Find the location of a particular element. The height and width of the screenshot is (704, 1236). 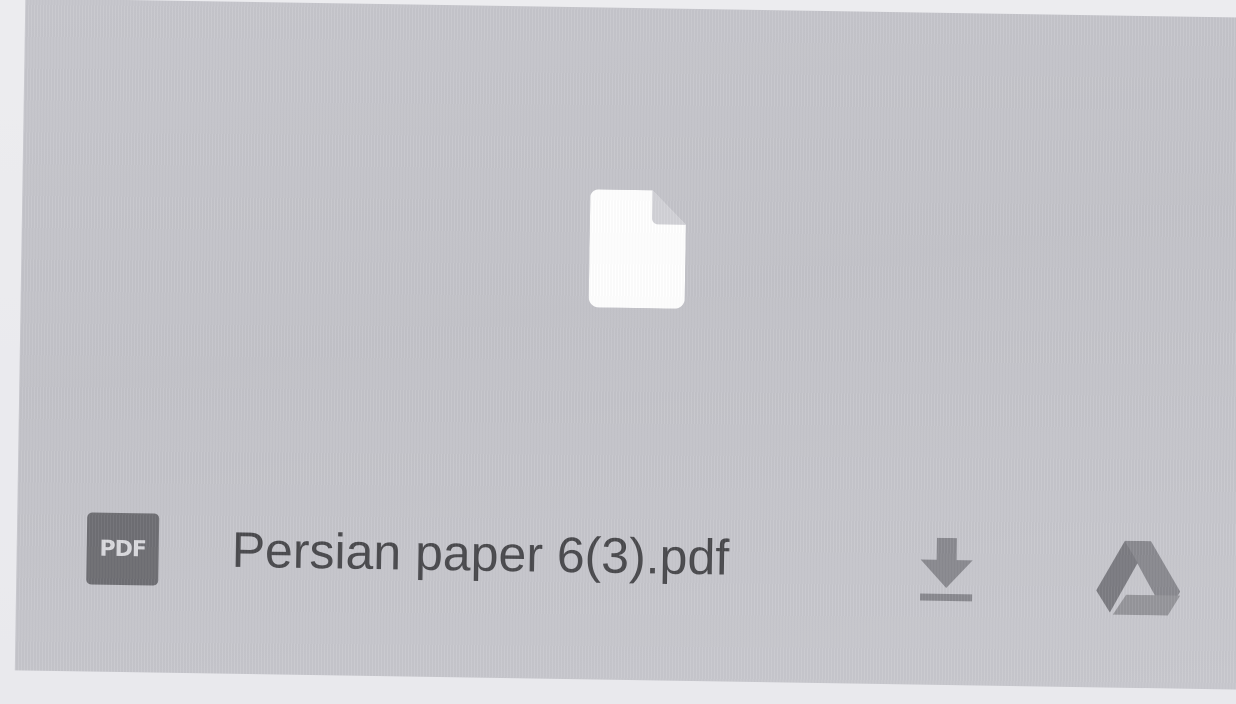

attachment-footer: PDF Persian paper 6(3).pdf is located at coordinates (636, 560).